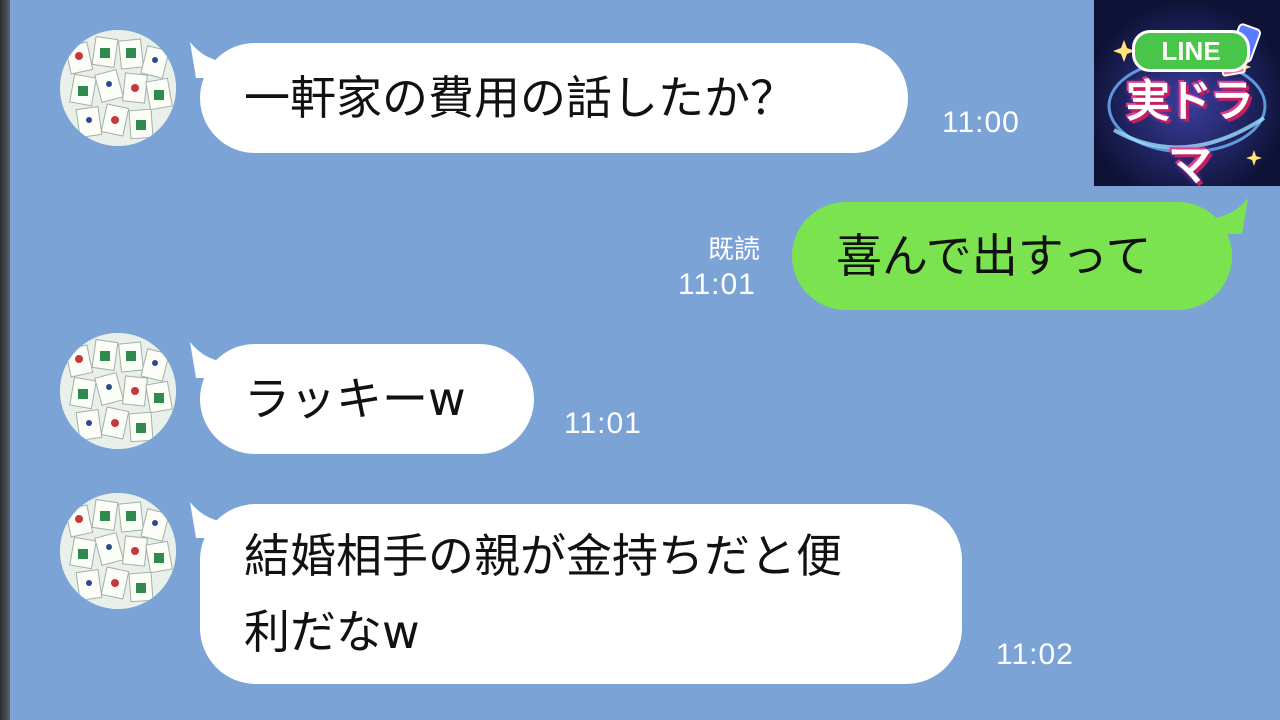 This screenshot has width=1280, height=720. I want to click on message-text: 結婚相手の親が金持ちだと便 利だなw, so click(543, 594).